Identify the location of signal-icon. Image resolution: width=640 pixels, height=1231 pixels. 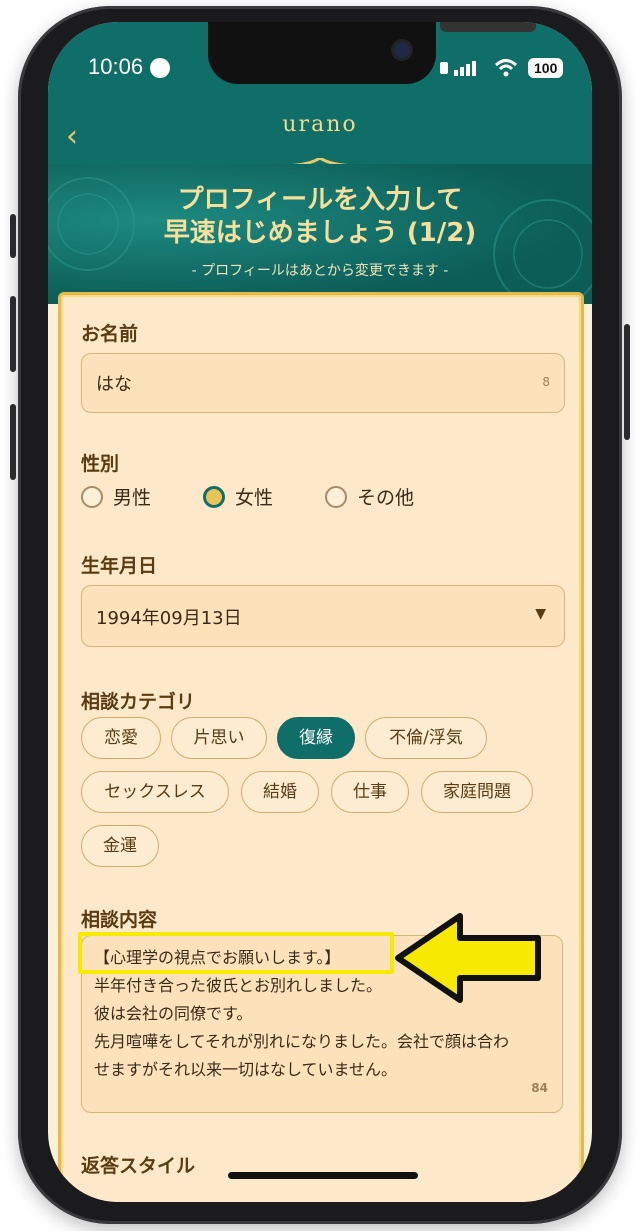
(458, 68).